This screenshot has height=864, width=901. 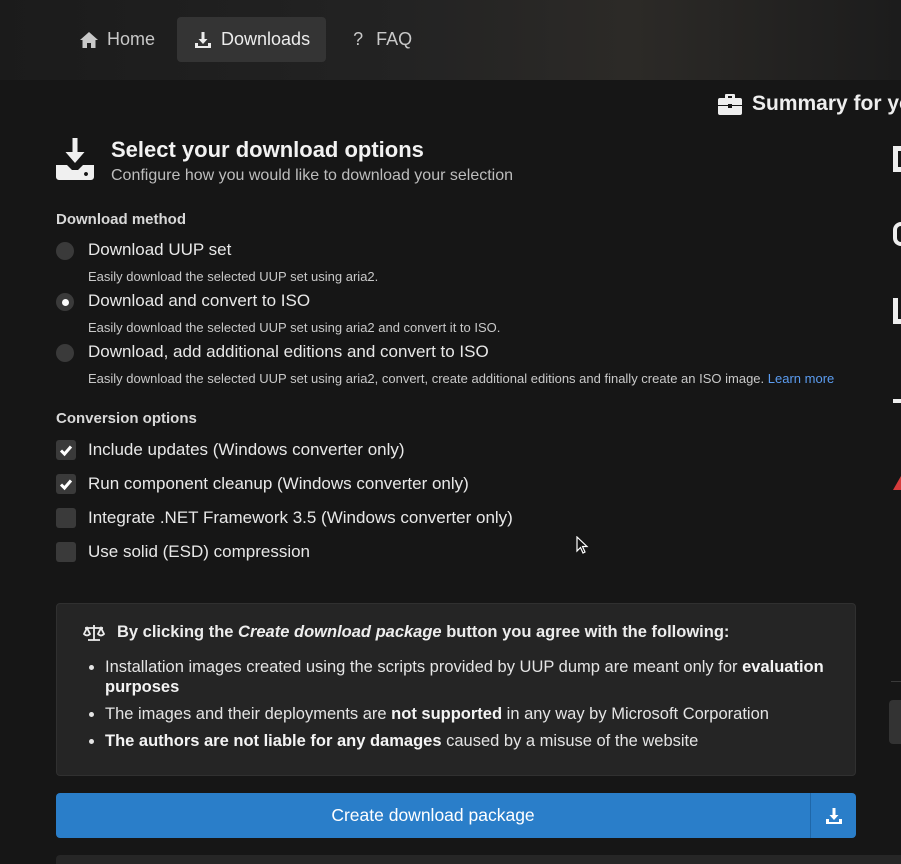 I want to click on create-button-download-part, so click(x=833, y=815).